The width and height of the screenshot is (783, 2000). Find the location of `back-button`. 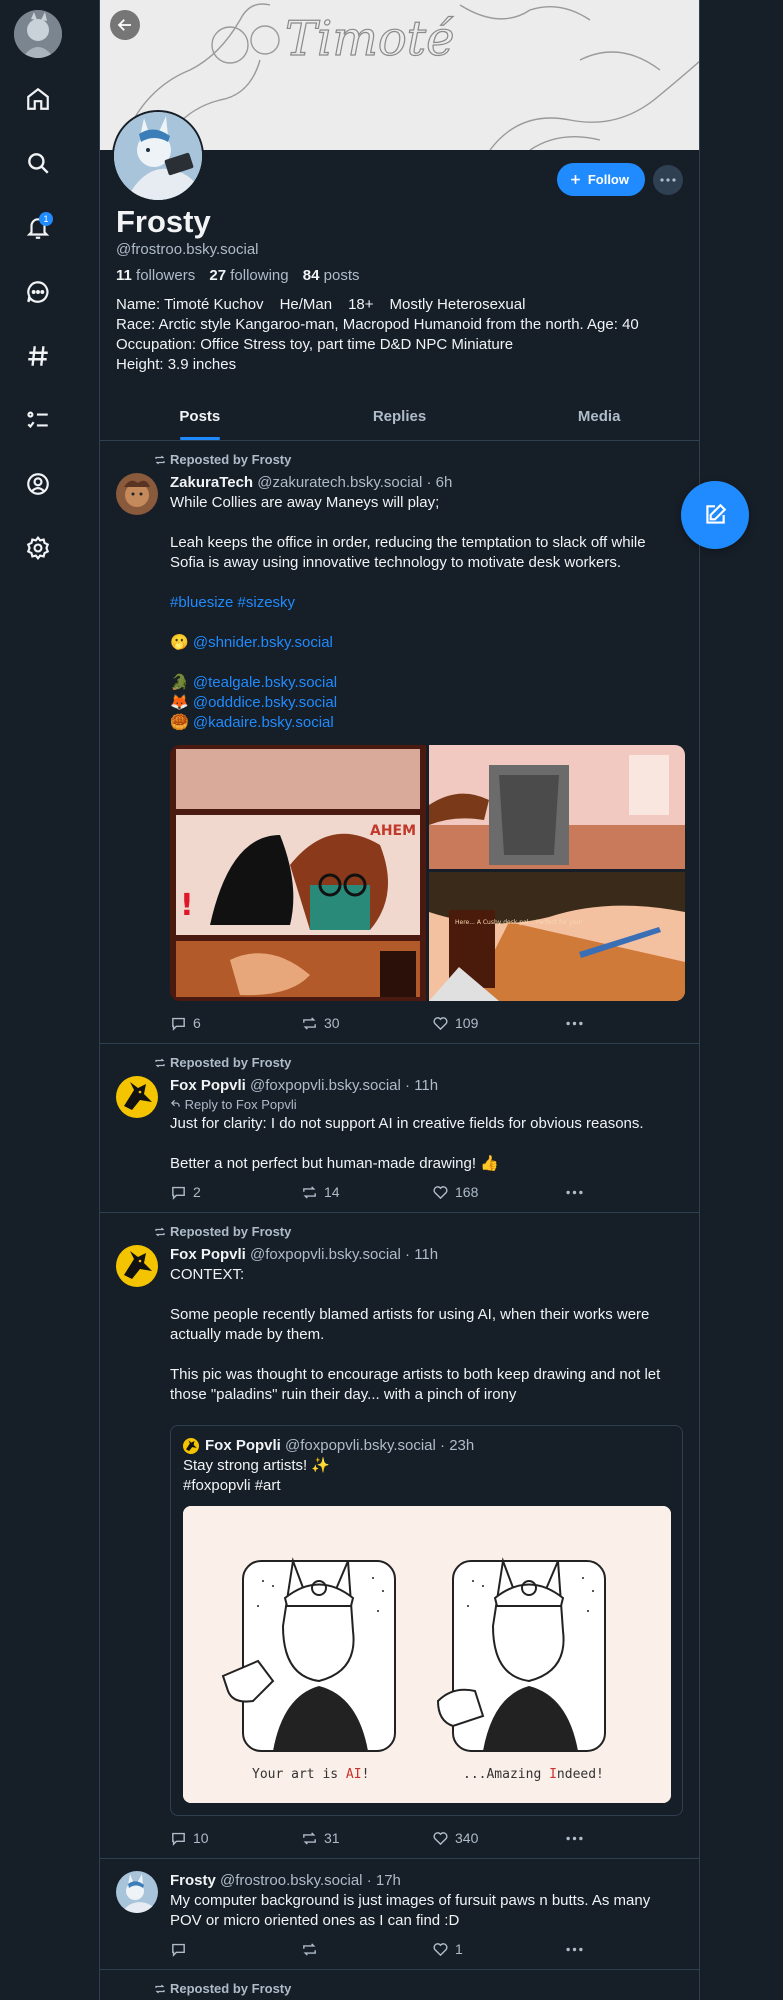

back-button is located at coordinates (125, 25).